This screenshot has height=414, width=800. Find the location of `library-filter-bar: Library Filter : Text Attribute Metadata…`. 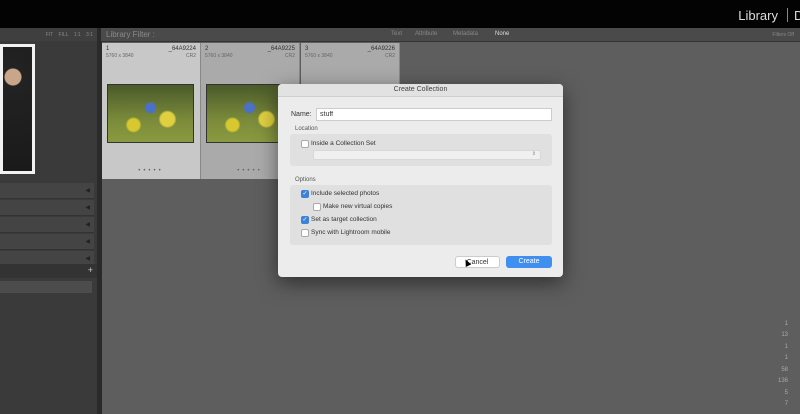

library-filter-bar: Library Filter : Text Attribute Metadata… is located at coordinates (450, 35).